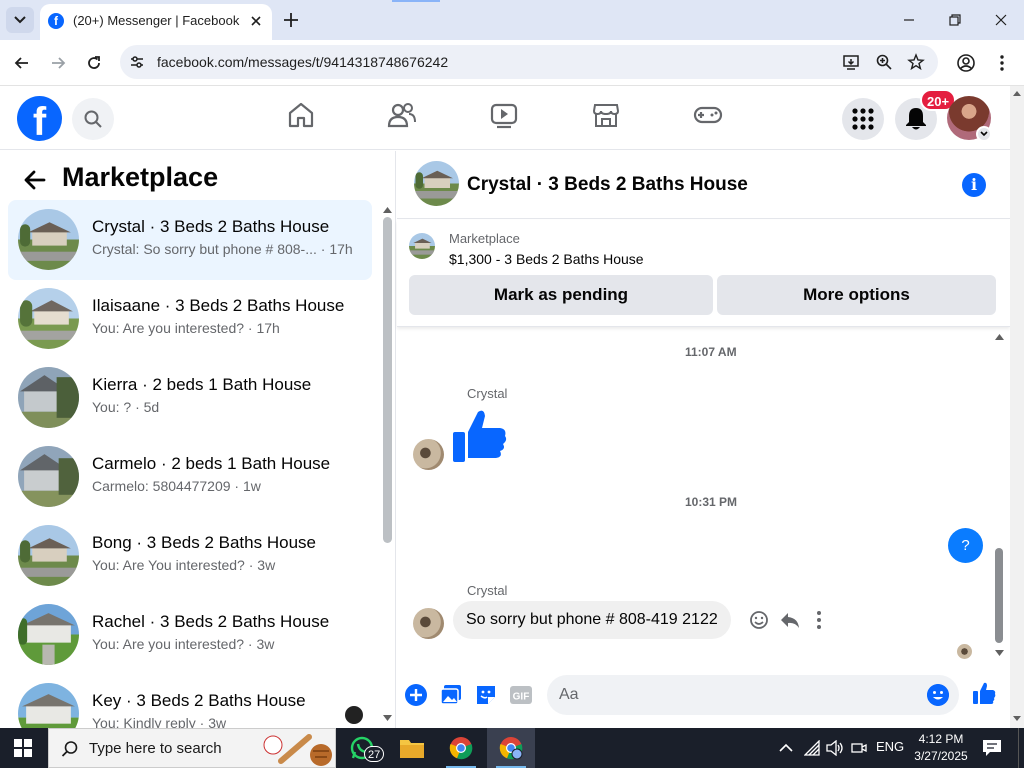  I want to click on conversation-name: Key · 3 Beds 2 Baths House, so click(199, 700).